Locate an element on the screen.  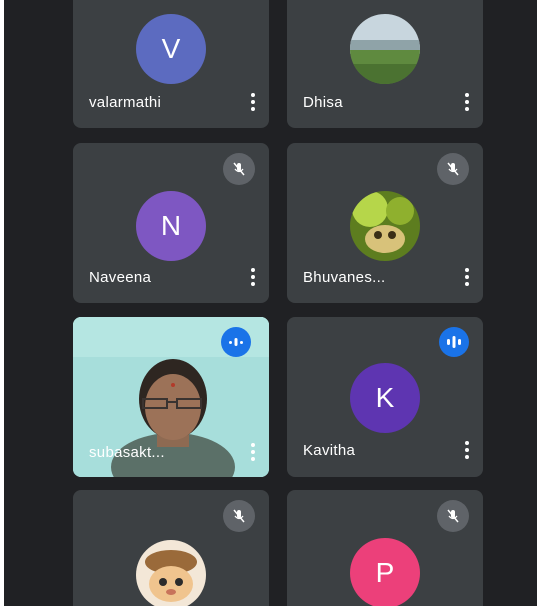
avatar-initial: K is located at coordinates (385, 397).